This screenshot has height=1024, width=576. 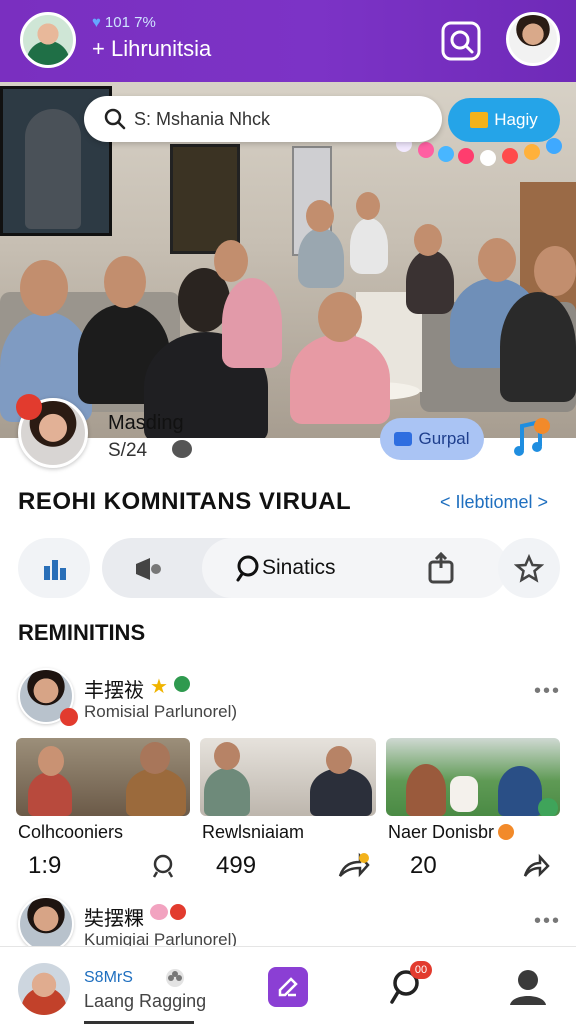 I want to click on share-icon, so click(x=441, y=568).